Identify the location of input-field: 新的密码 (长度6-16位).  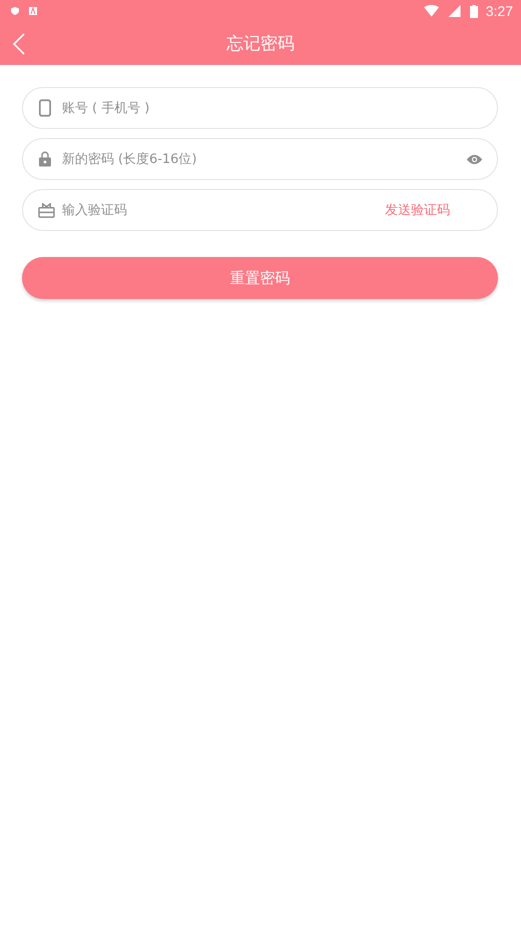
(260, 159).